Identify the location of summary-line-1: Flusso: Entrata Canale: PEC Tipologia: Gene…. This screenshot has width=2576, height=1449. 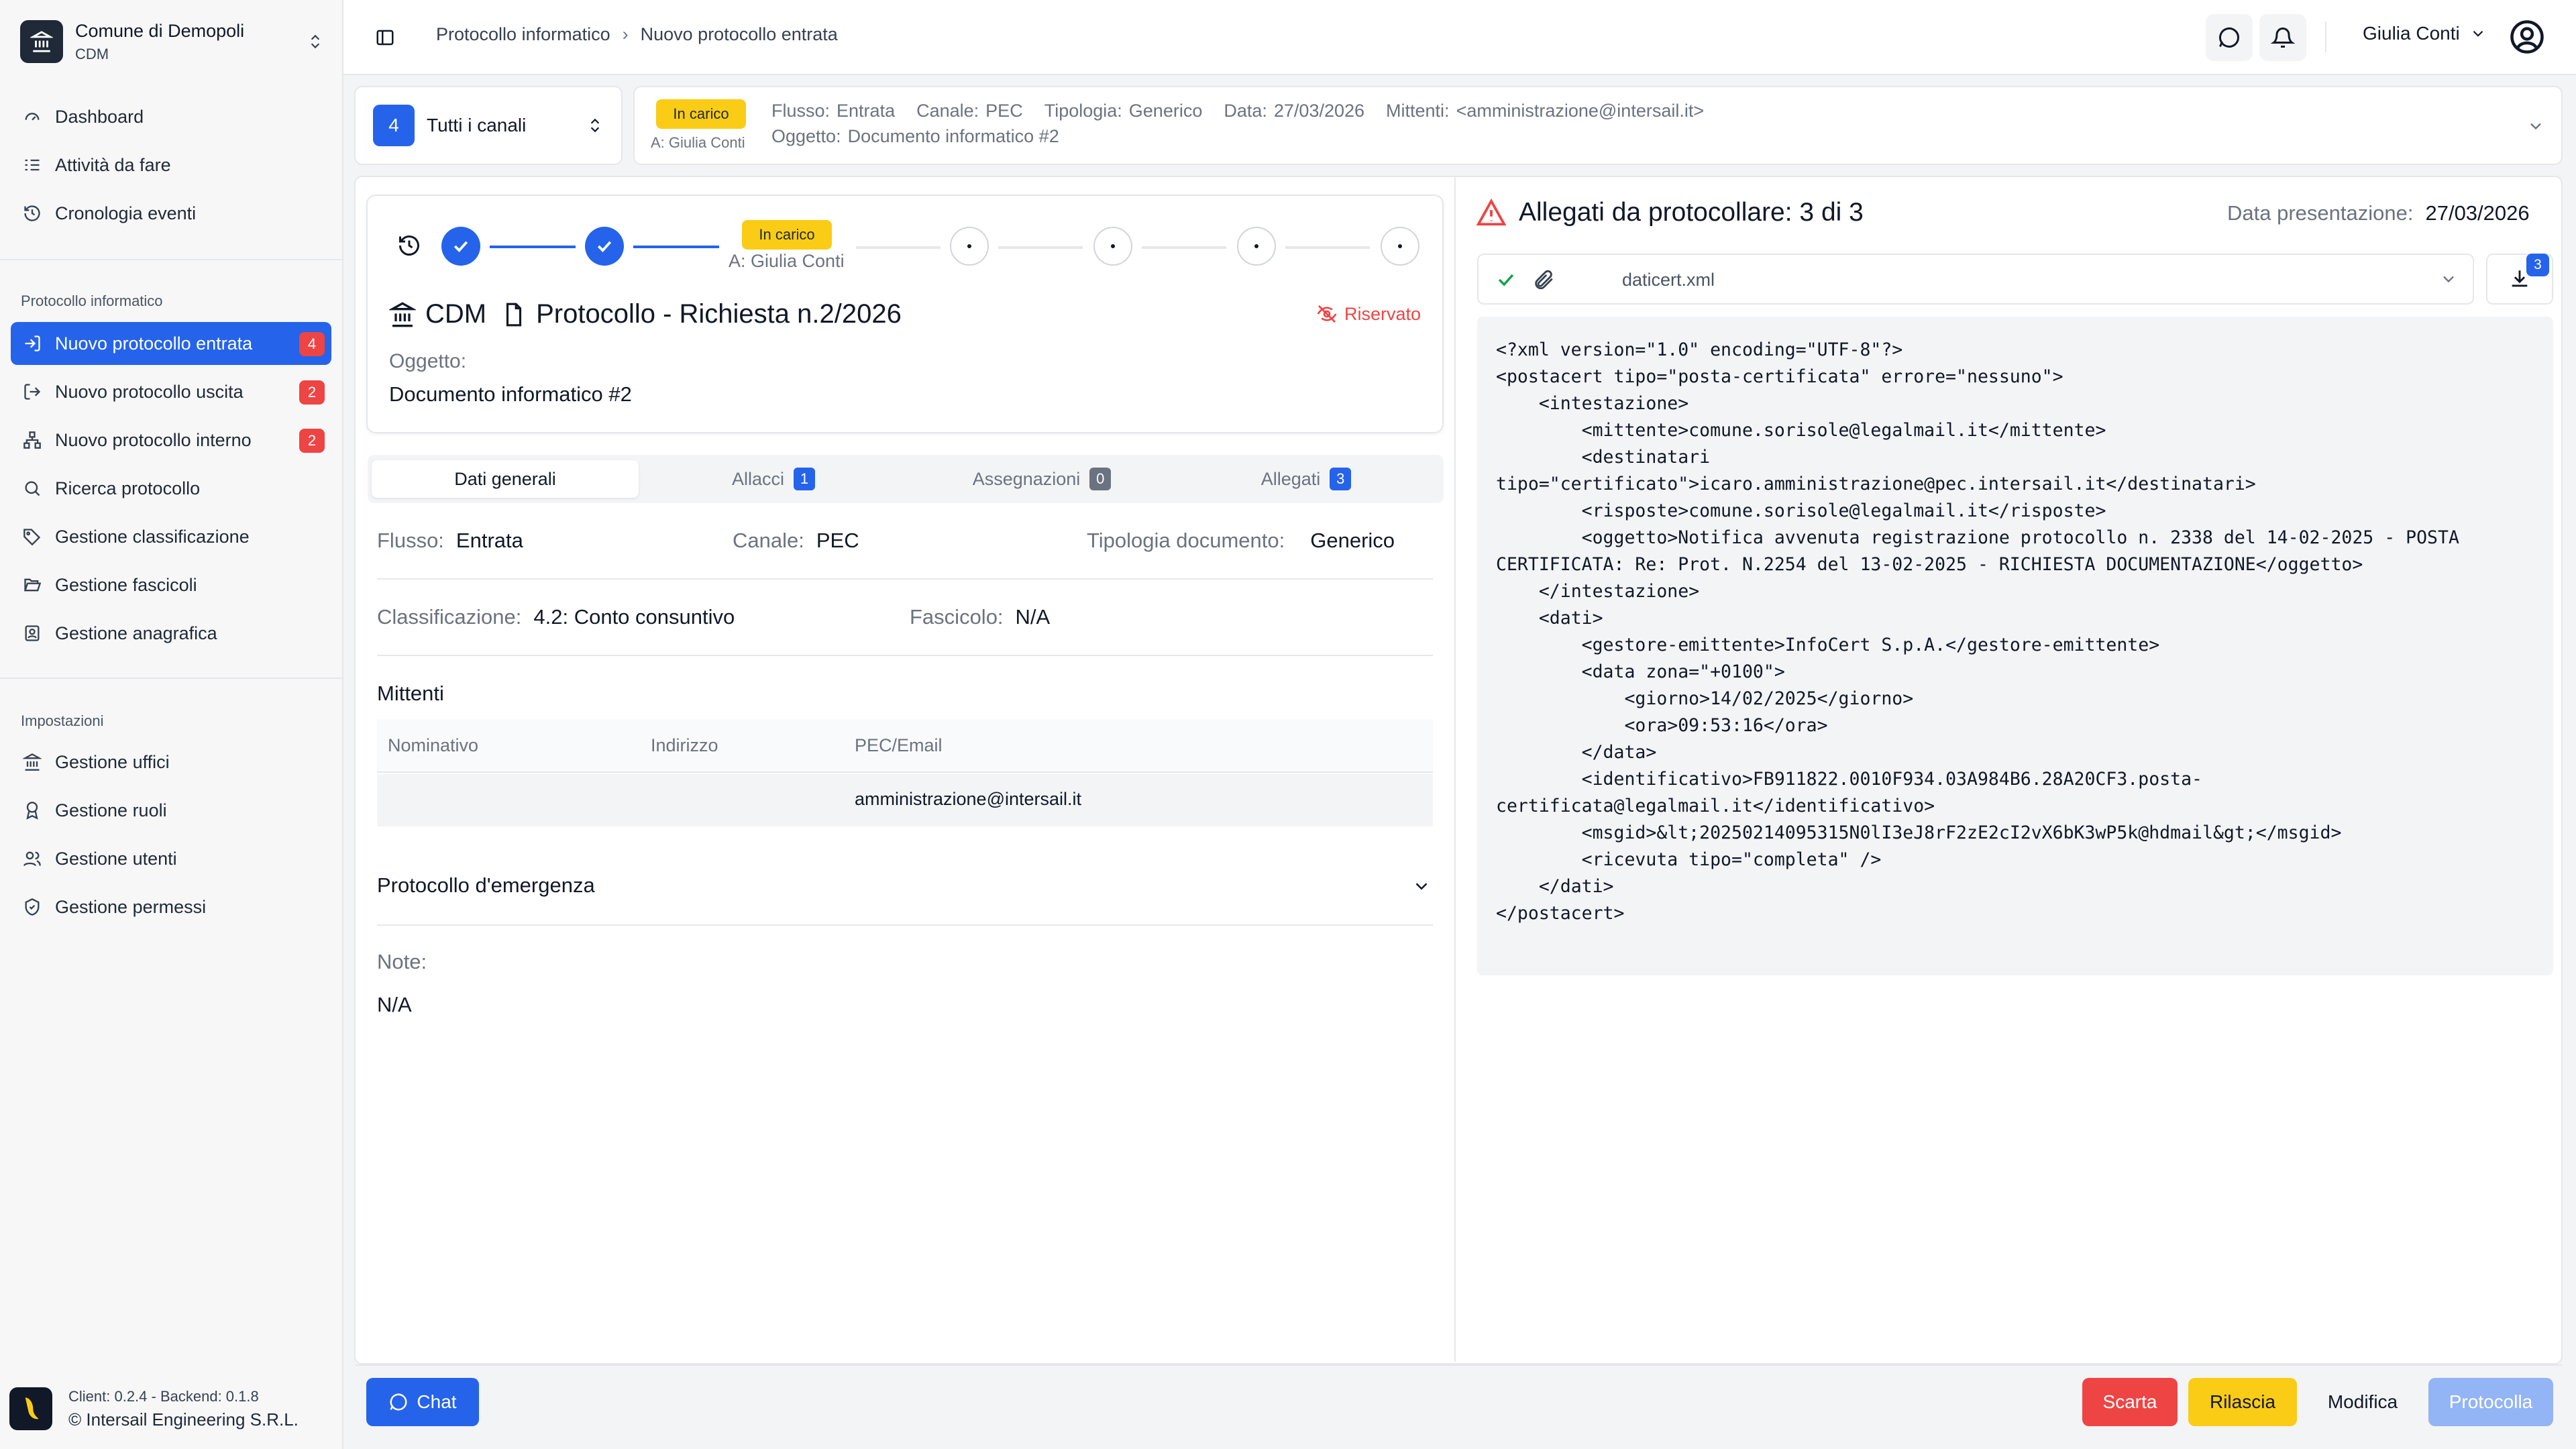
(1248, 111).